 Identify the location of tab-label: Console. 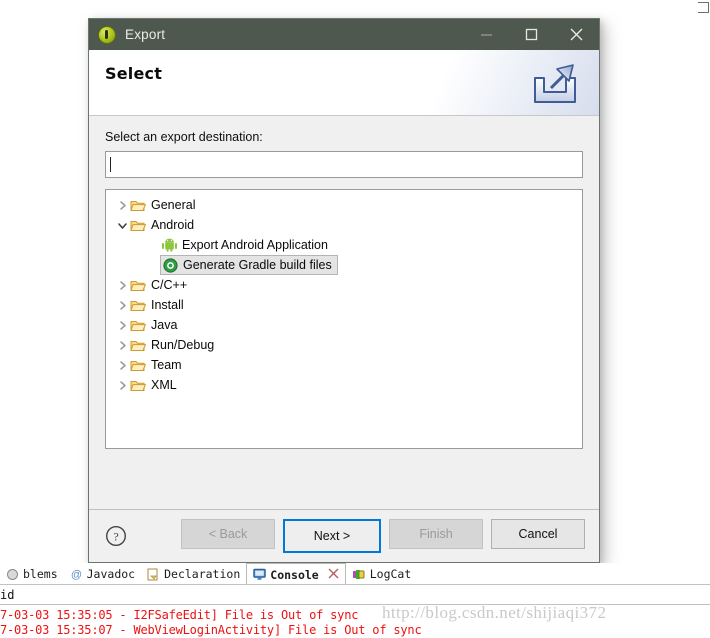
(294, 574).